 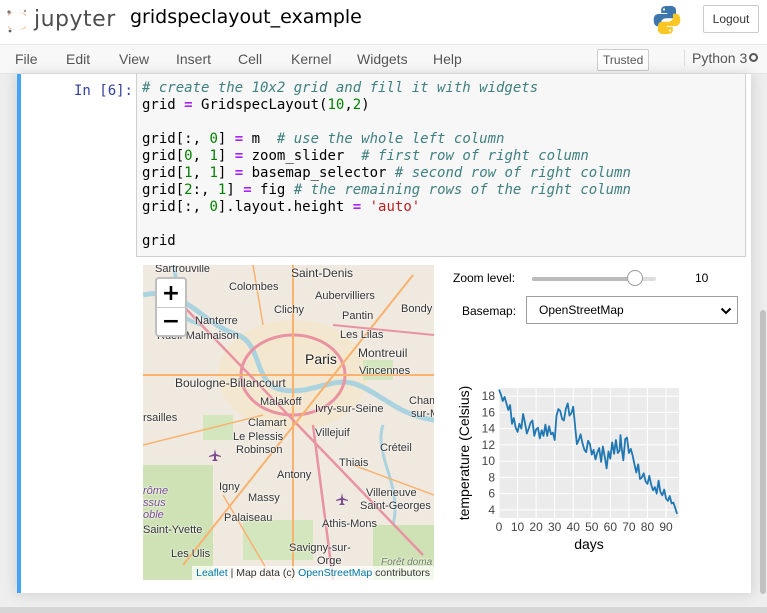 I want to click on zoom-value: 10, so click(x=702, y=278).